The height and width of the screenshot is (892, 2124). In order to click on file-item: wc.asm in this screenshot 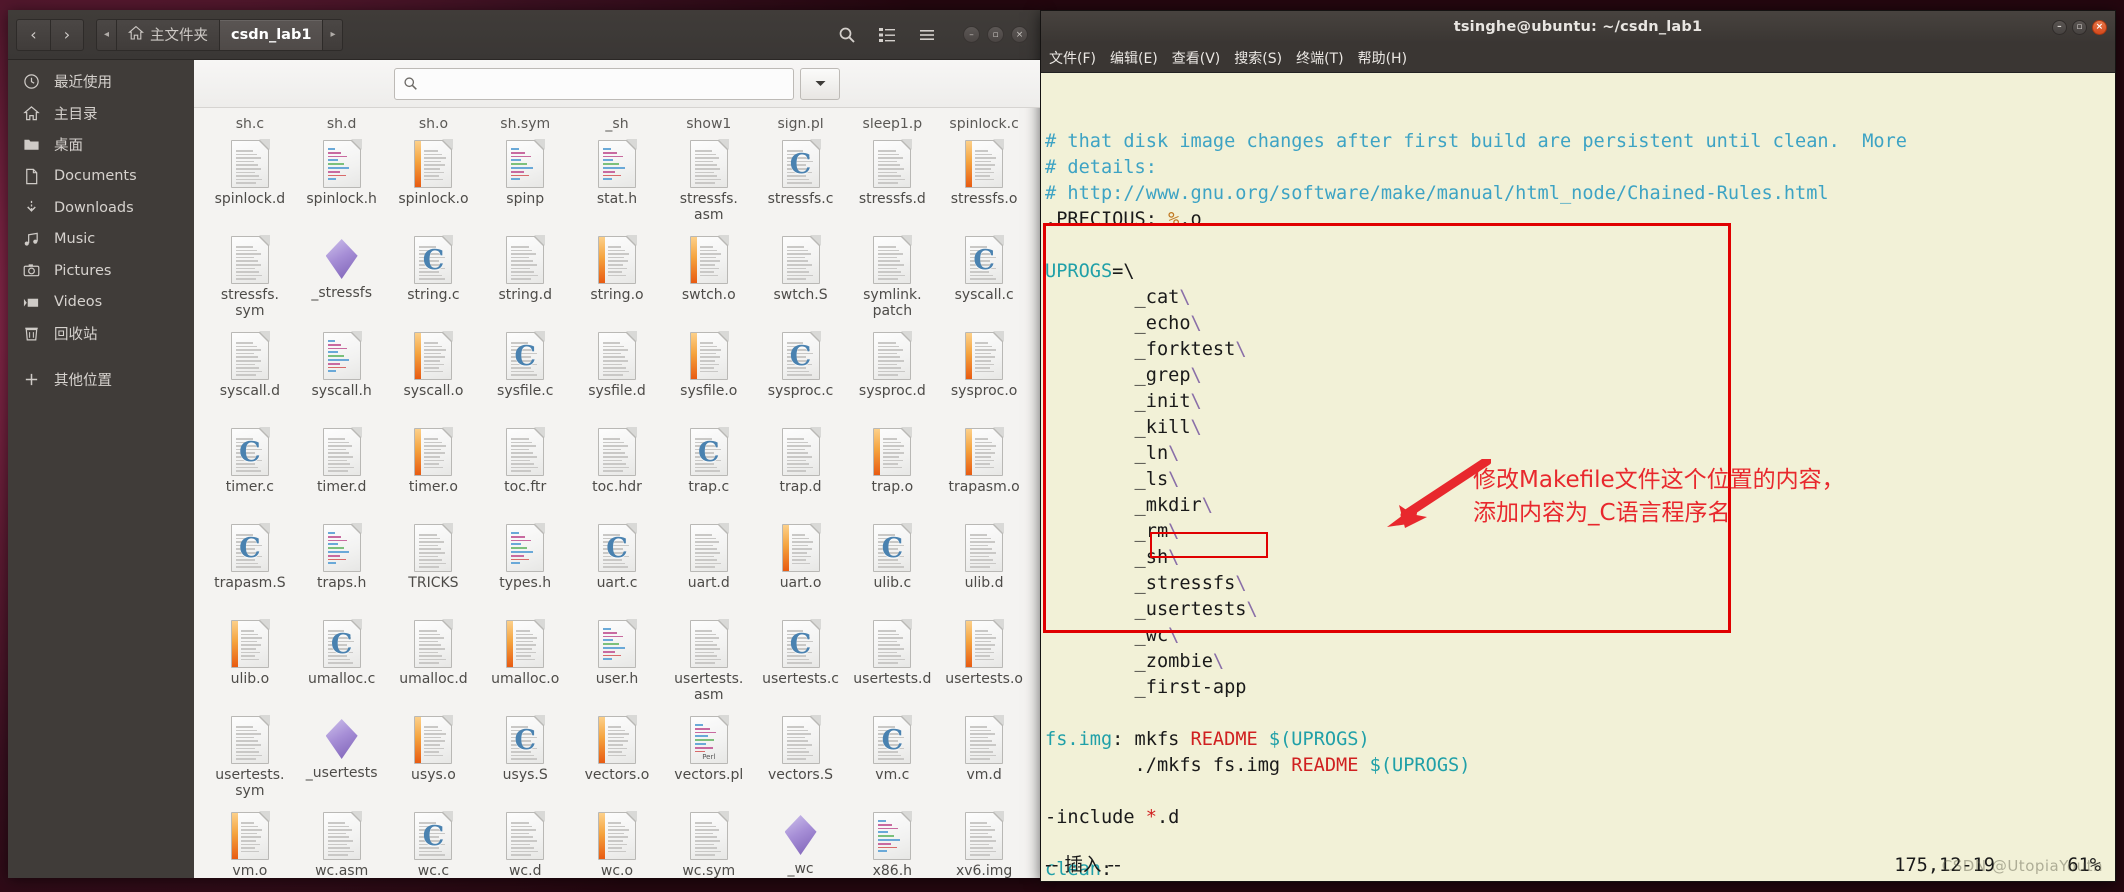, I will do `click(342, 841)`.